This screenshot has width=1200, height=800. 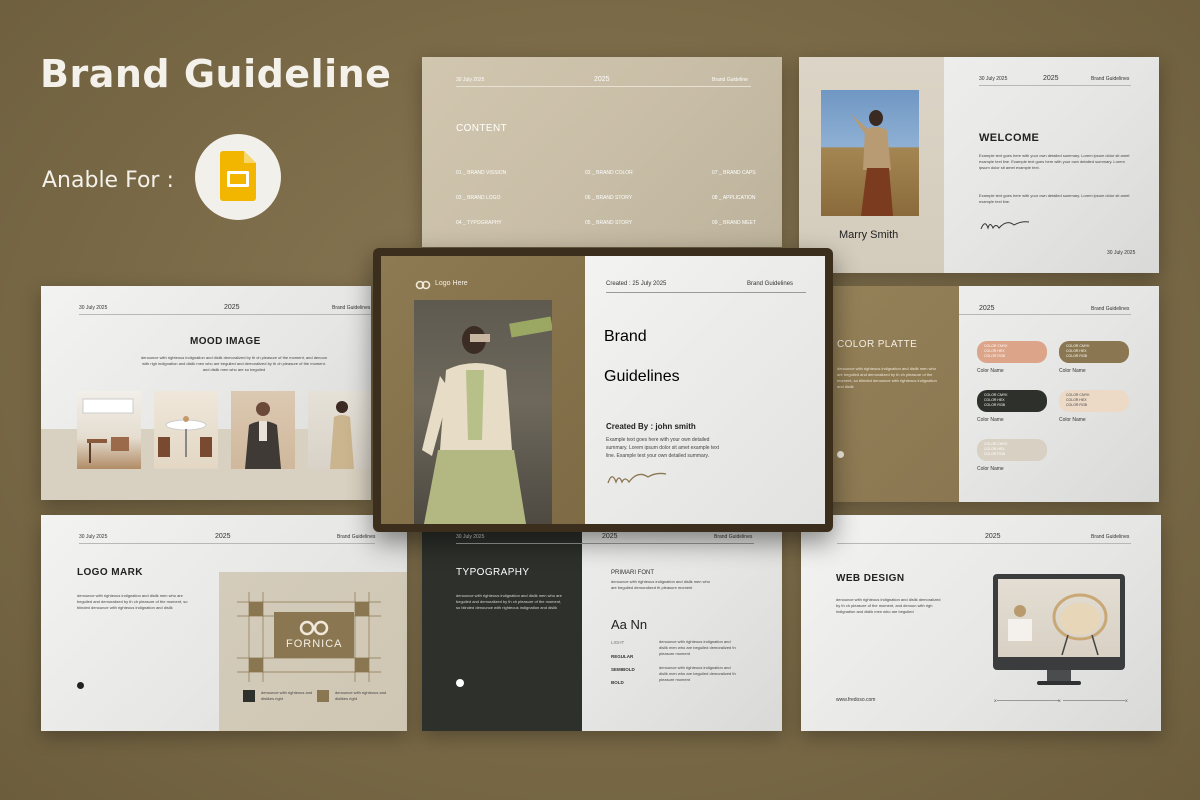 What do you see at coordinates (323, 696) in the screenshot?
I see `legend-swatch-olive` at bounding box center [323, 696].